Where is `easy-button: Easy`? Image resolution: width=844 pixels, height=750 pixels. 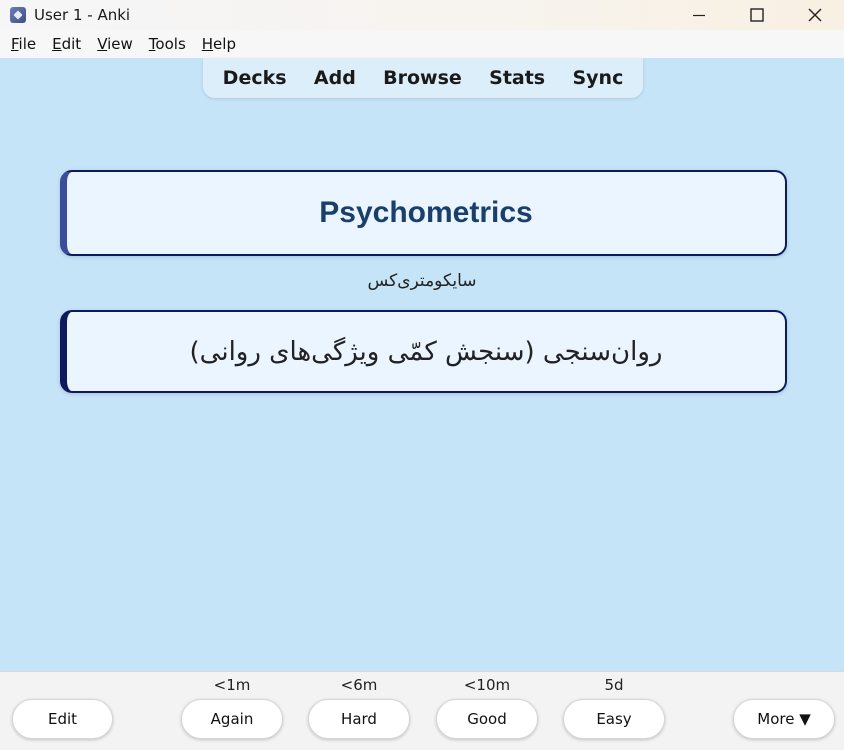
easy-button: Easy is located at coordinates (614, 719).